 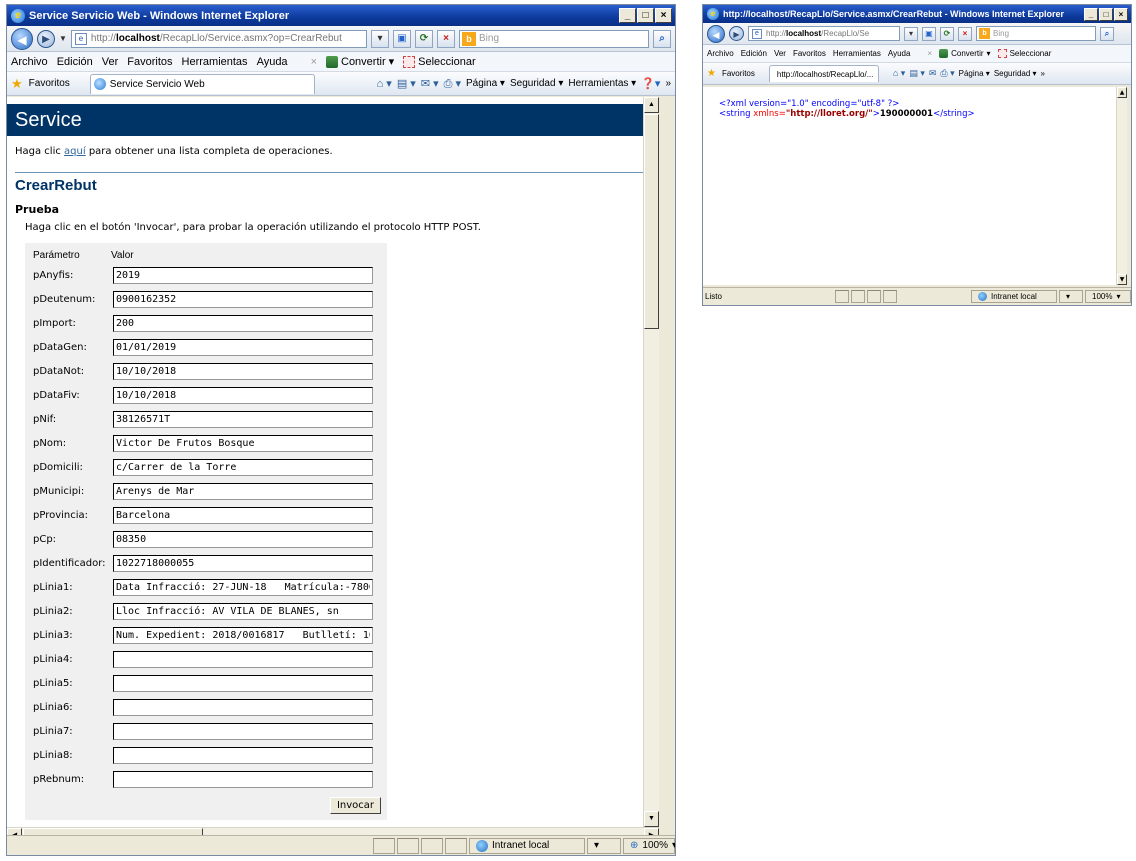 I want to click on select-button: Seleccionar, so click(x=1024, y=53).